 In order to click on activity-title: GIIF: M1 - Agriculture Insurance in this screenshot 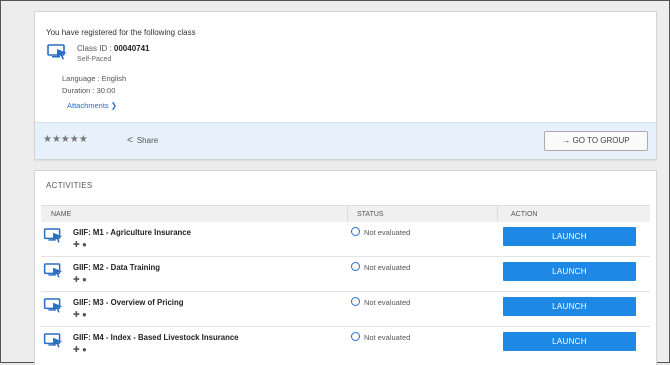, I will do `click(132, 232)`.